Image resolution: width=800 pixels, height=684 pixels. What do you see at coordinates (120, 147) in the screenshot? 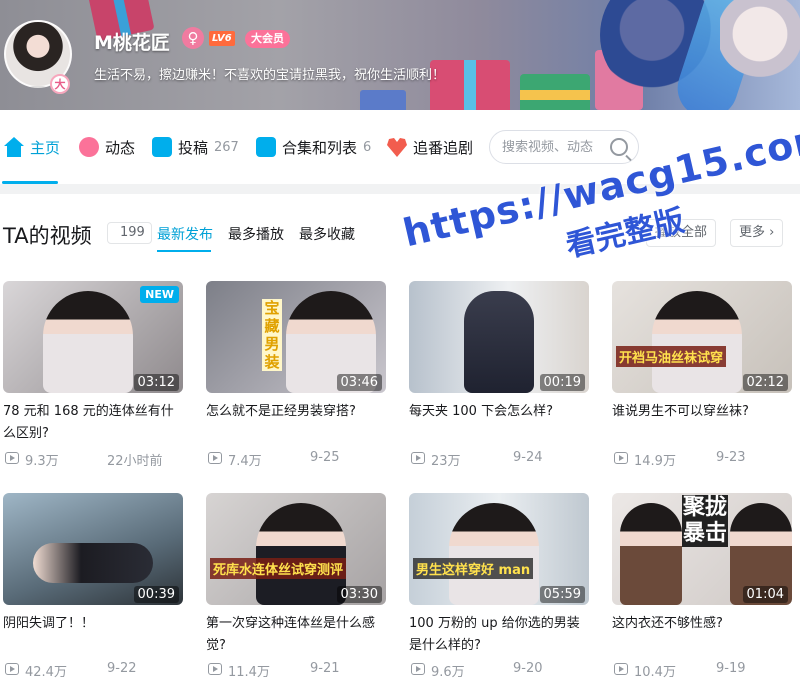
I see `tab-label: 动态` at bounding box center [120, 147].